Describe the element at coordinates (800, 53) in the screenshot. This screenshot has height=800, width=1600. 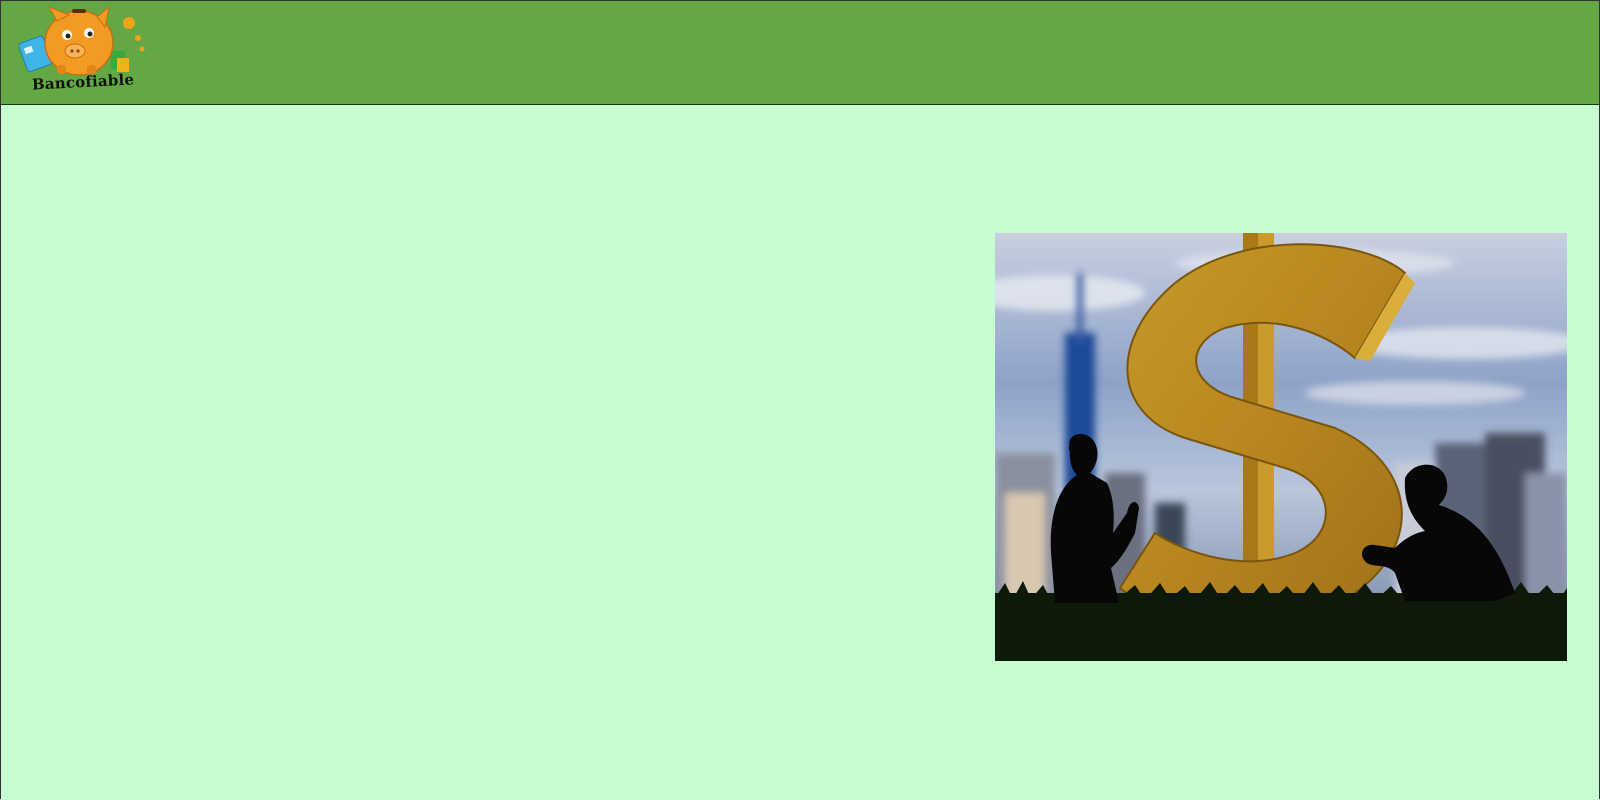
I see `site-header: Bancofiable` at that location.